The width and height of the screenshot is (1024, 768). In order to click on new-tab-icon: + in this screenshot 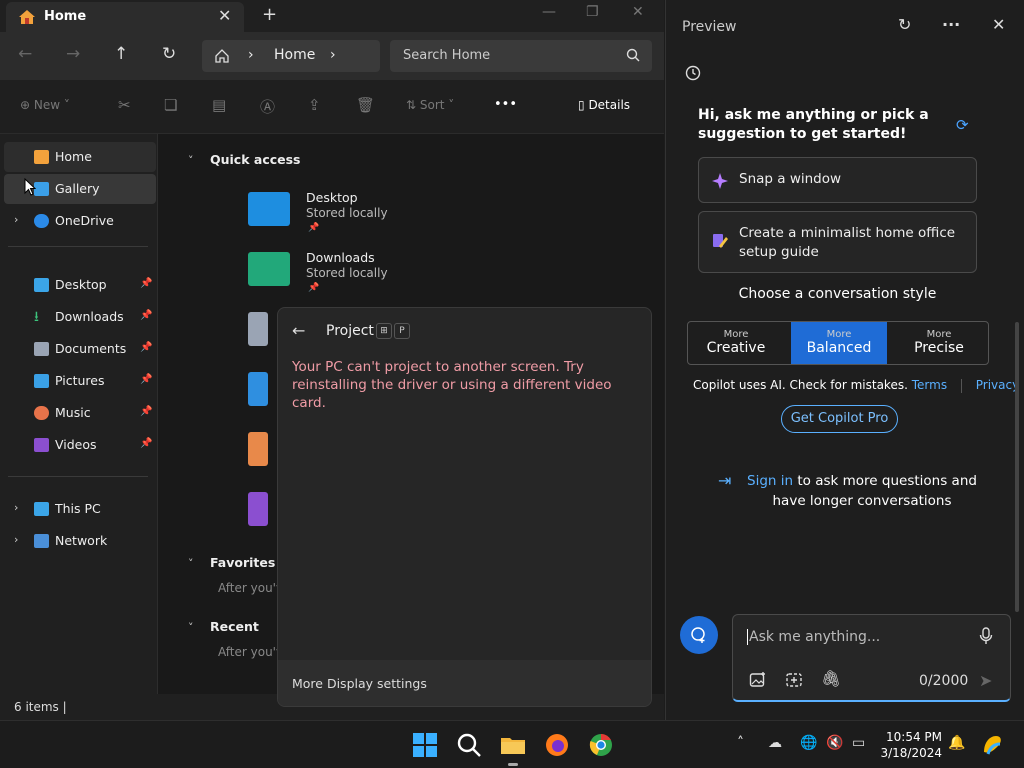, I will do `click(269, 14)`.